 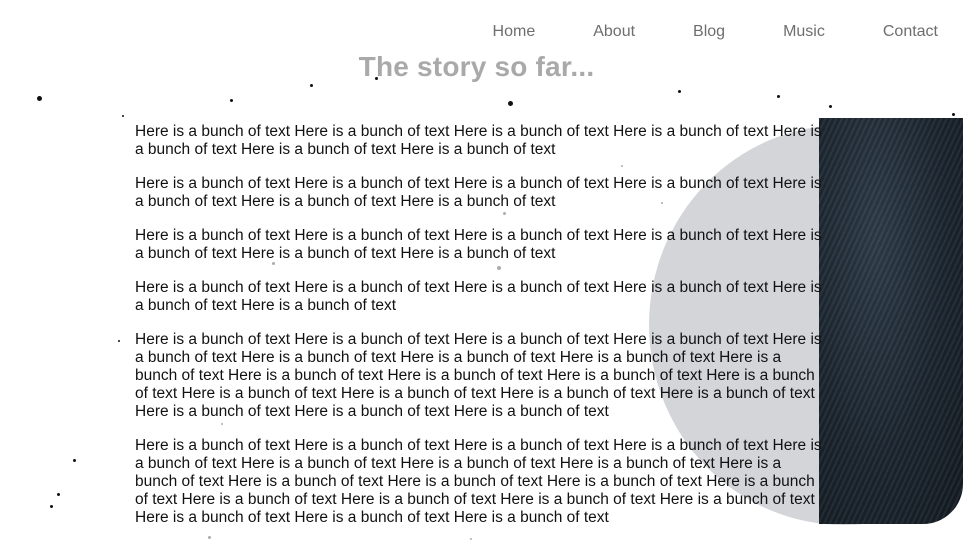 I want to click on top-nav: Home About Blog Music Contact, so click(x=715, y=32).